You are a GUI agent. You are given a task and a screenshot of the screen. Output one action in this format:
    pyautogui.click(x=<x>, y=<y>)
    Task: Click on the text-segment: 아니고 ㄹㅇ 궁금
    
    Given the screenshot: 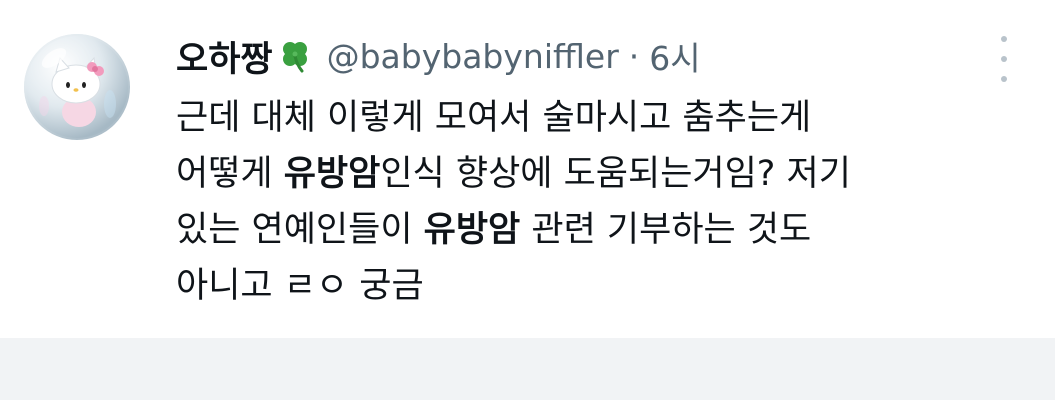 What is the action you would take?
    pyautogui.click(x=300, y=286)
    